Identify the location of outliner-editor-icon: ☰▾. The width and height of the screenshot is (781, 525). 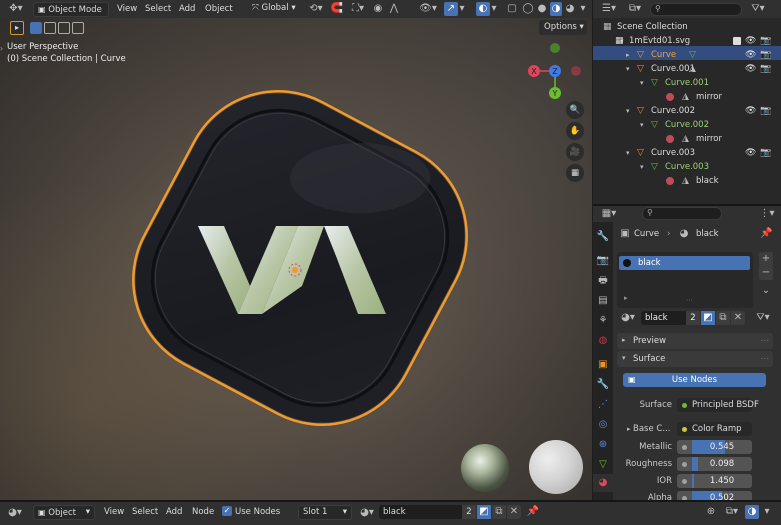
(609, 9).